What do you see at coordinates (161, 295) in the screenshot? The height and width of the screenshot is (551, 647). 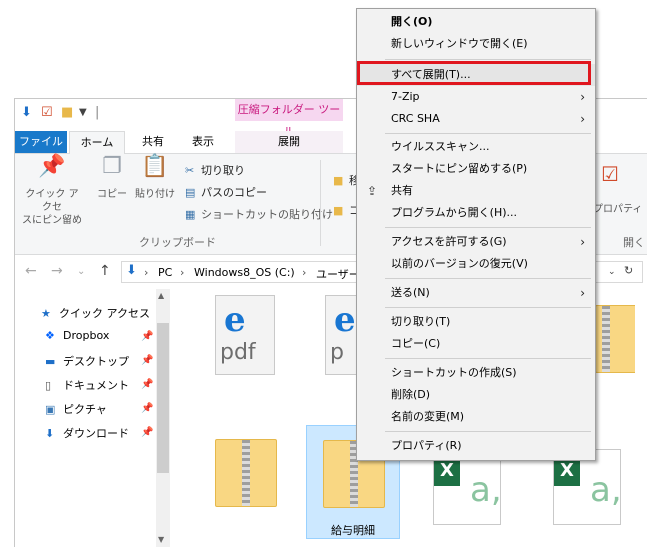 I see `scroll-up-icon: ▲` at bounding box center [161, 295].